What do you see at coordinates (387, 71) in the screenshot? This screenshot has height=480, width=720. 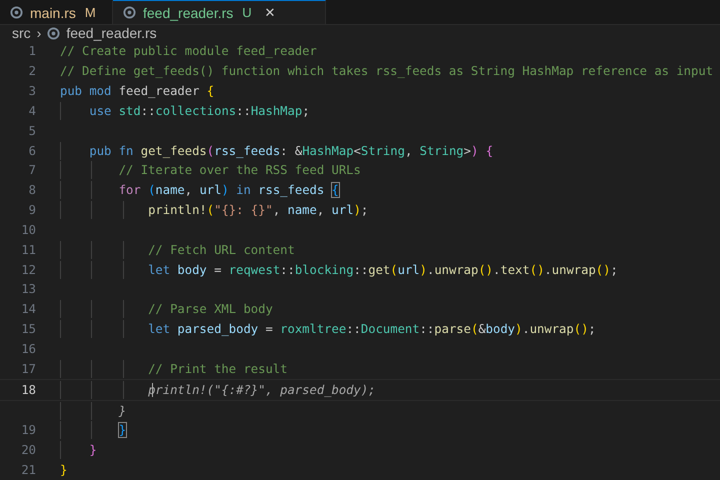 I see `code-line: // Define get_feeds() function which takes rss_feeds as String HashMap reference as input` at bounding box center [387, 71].